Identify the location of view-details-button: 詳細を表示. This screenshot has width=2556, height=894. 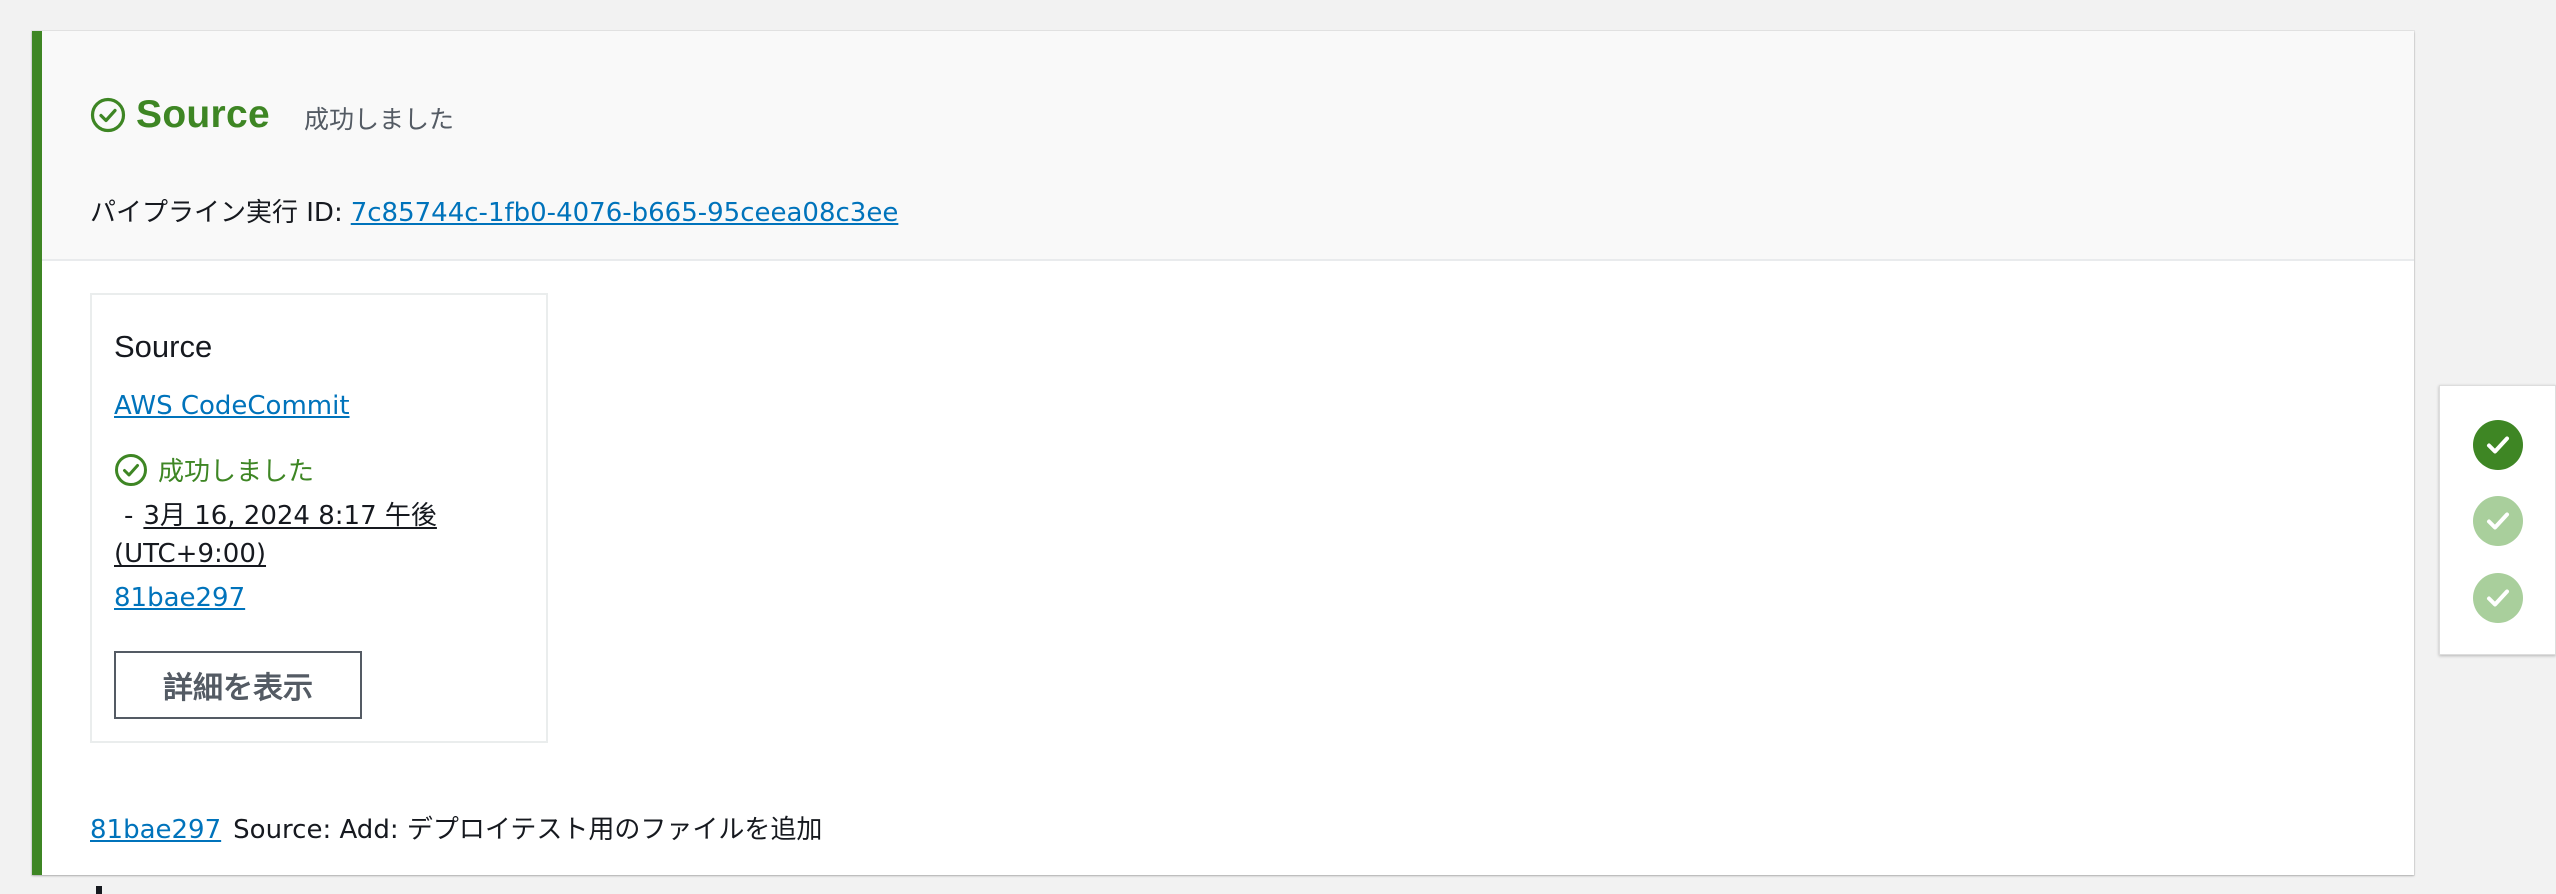
(238, 685).